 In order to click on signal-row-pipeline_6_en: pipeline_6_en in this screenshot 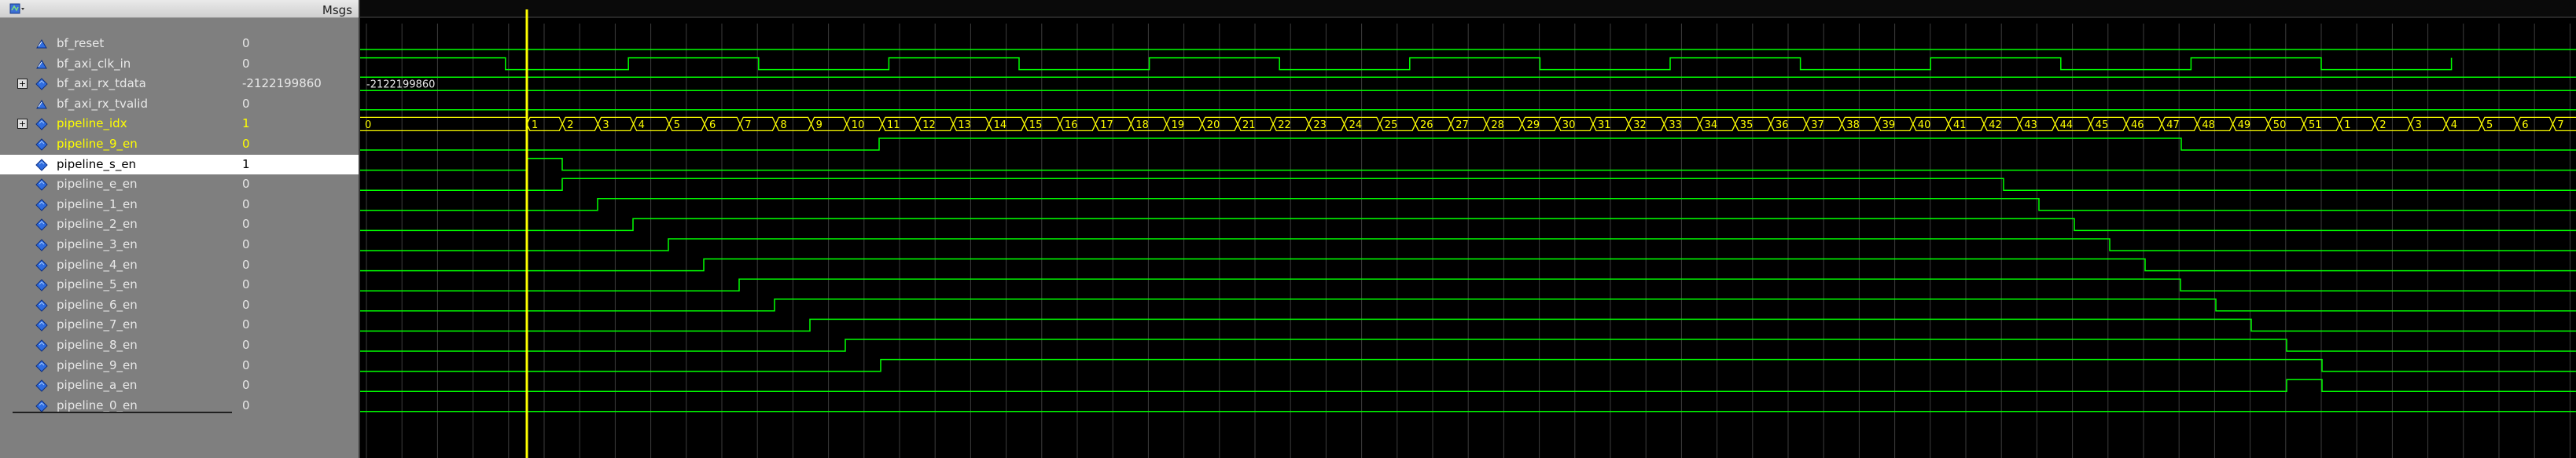, I will do `click(119, 305)`.